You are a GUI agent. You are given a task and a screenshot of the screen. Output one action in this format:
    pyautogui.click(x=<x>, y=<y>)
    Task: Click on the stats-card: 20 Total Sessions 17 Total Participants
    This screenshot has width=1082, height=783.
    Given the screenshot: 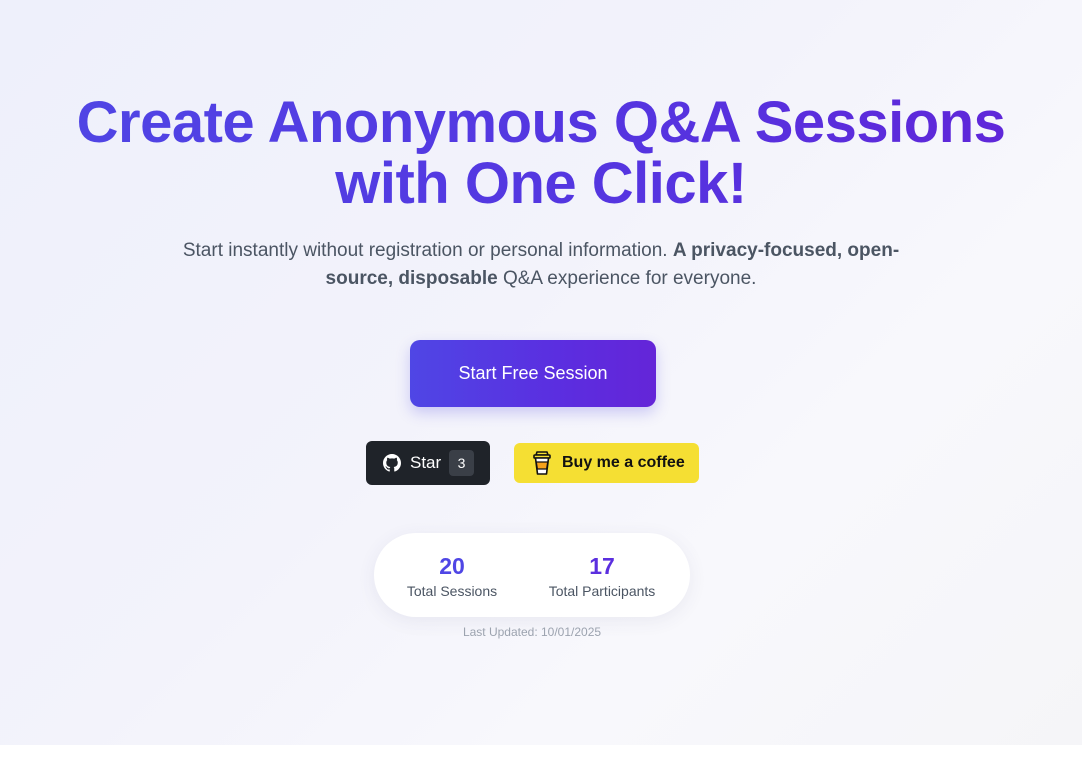 What is the action you would take?
    pyautogui.click(x=532, y=575)
    